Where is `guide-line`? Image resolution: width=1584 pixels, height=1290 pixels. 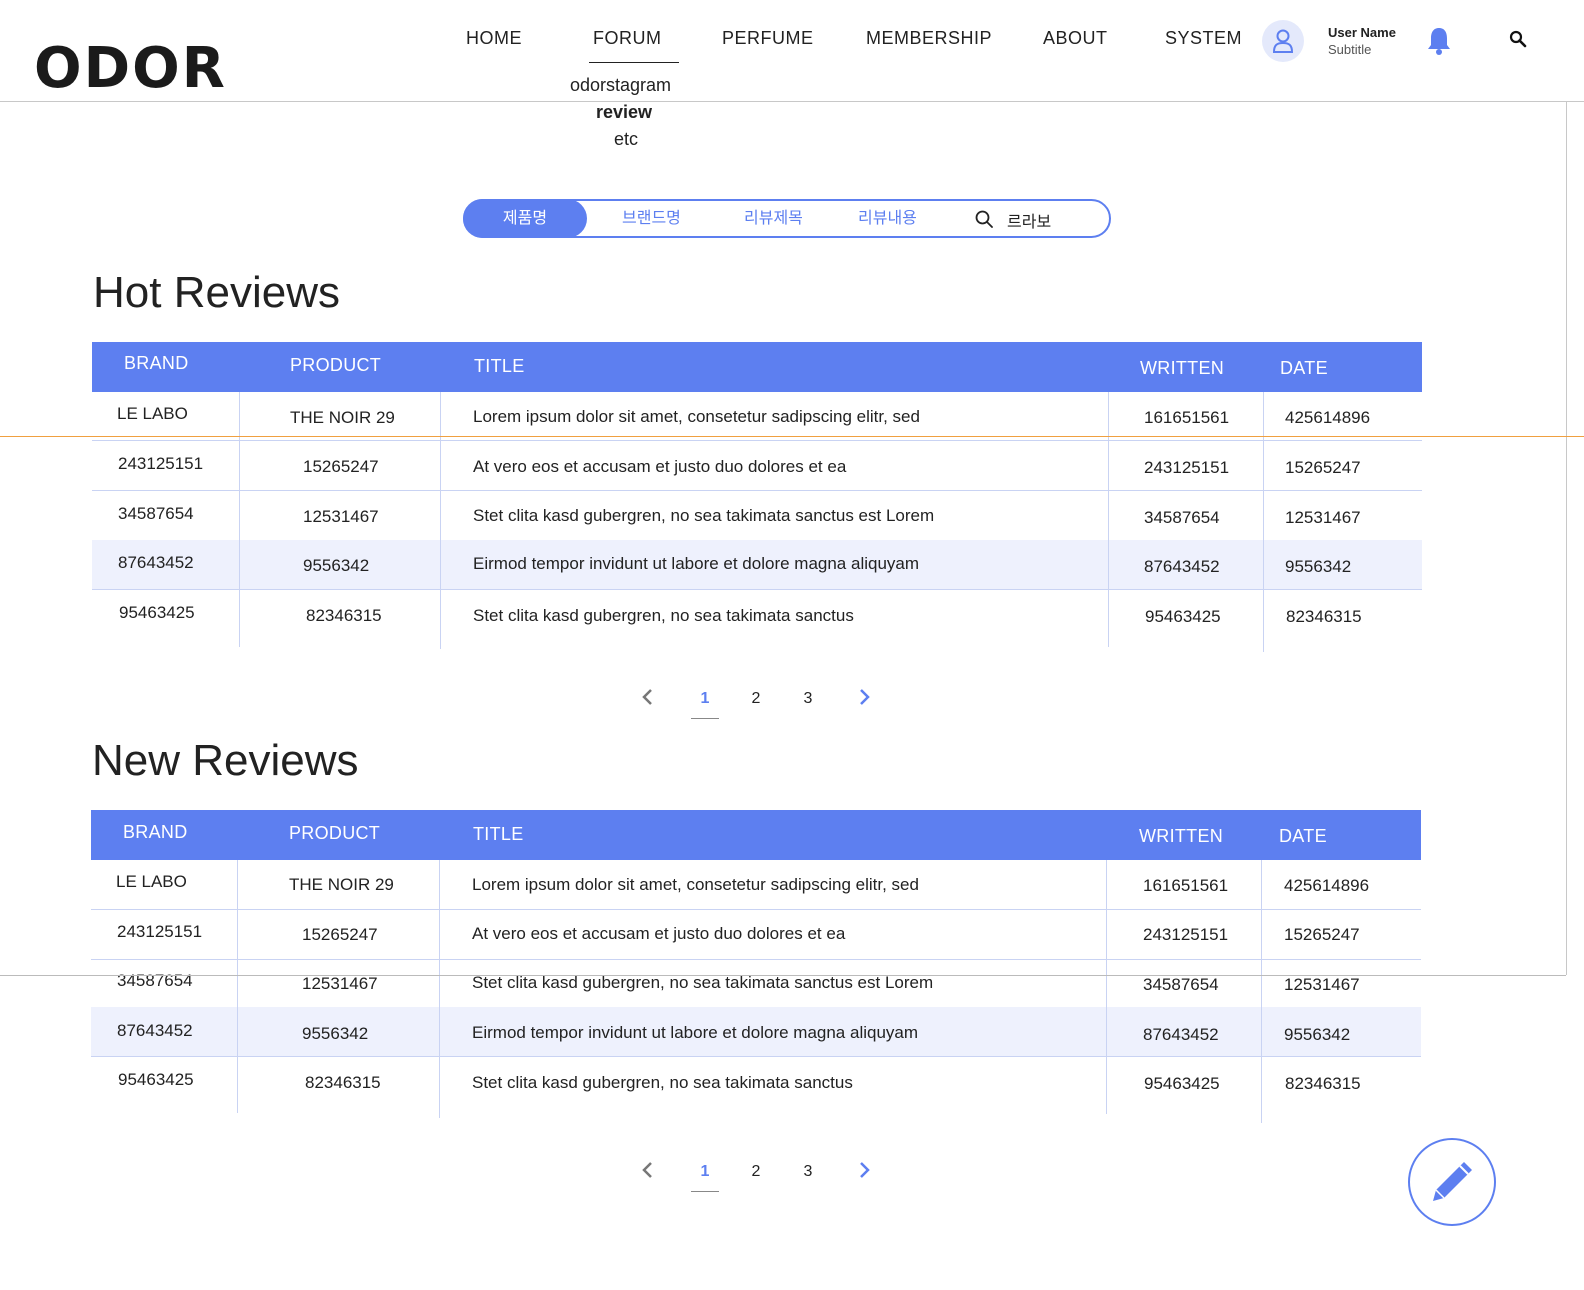
guide-line is located at coordinates (783, 975).